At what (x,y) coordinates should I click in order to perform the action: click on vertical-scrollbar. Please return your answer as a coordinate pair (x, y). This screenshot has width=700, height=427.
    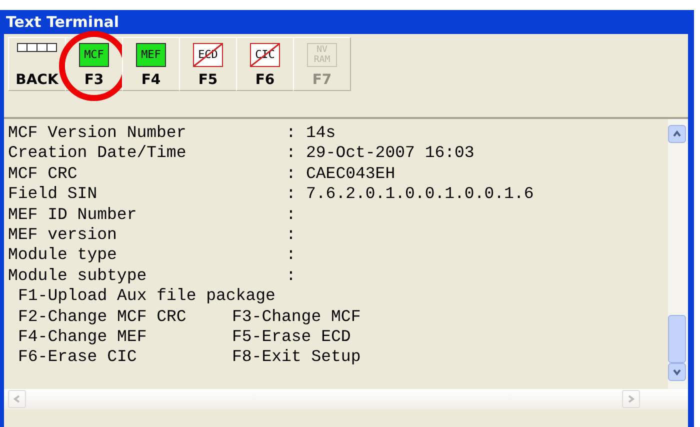
    Looking at the image, I should click on (678, 254).